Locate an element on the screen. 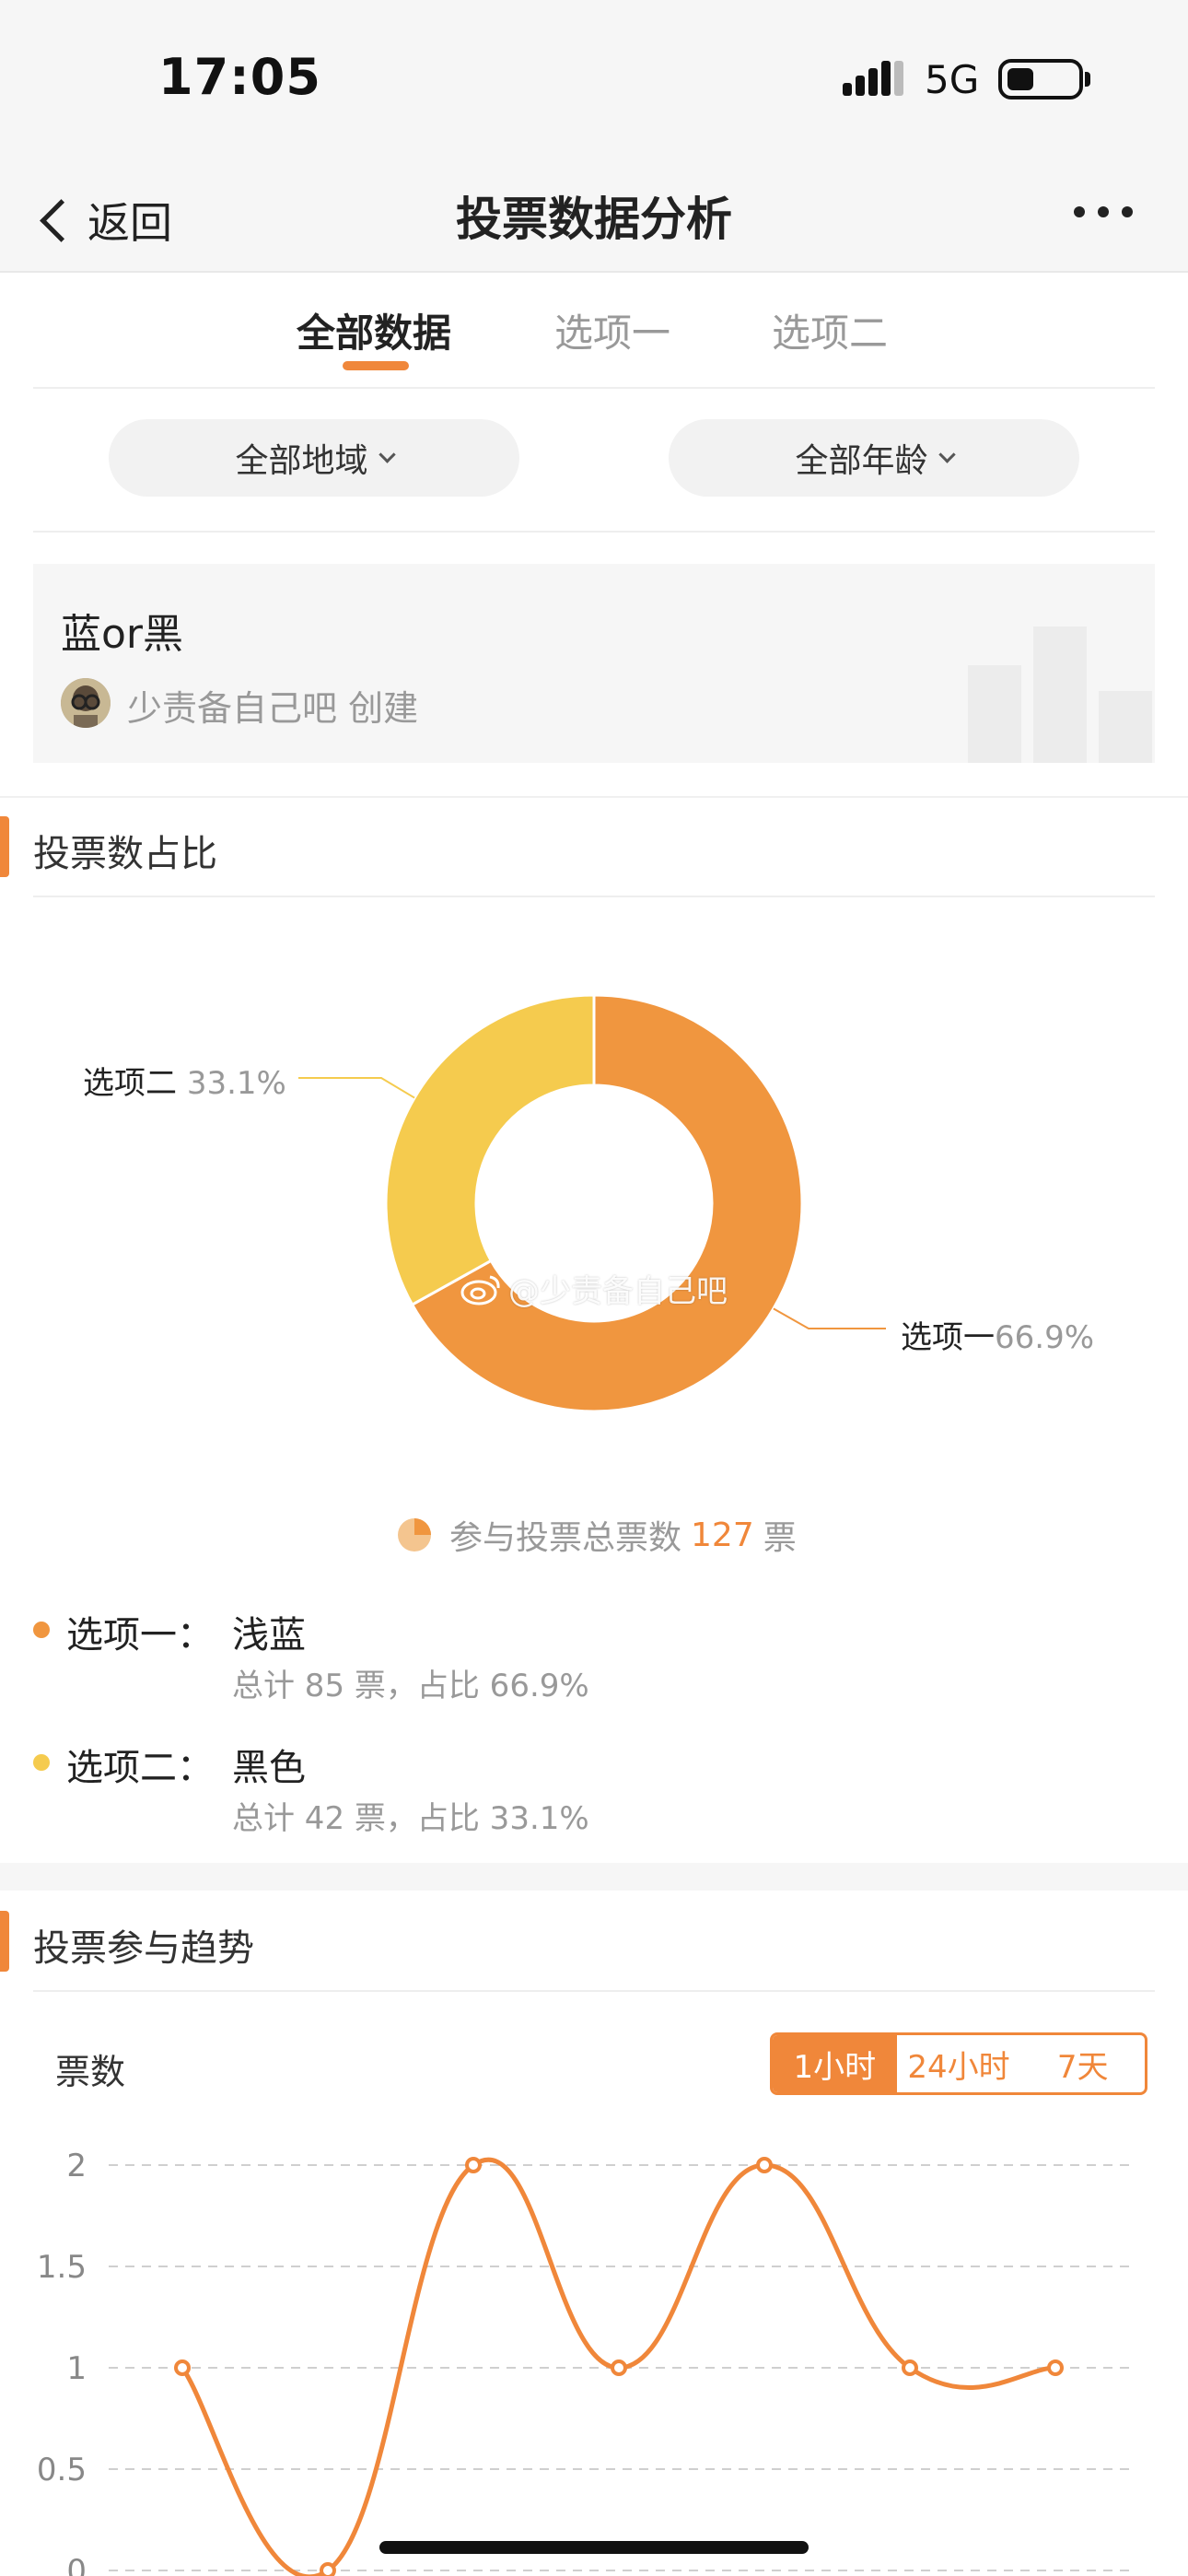  y-tick-label: 0.5 is located at coordinates (62, 2470).